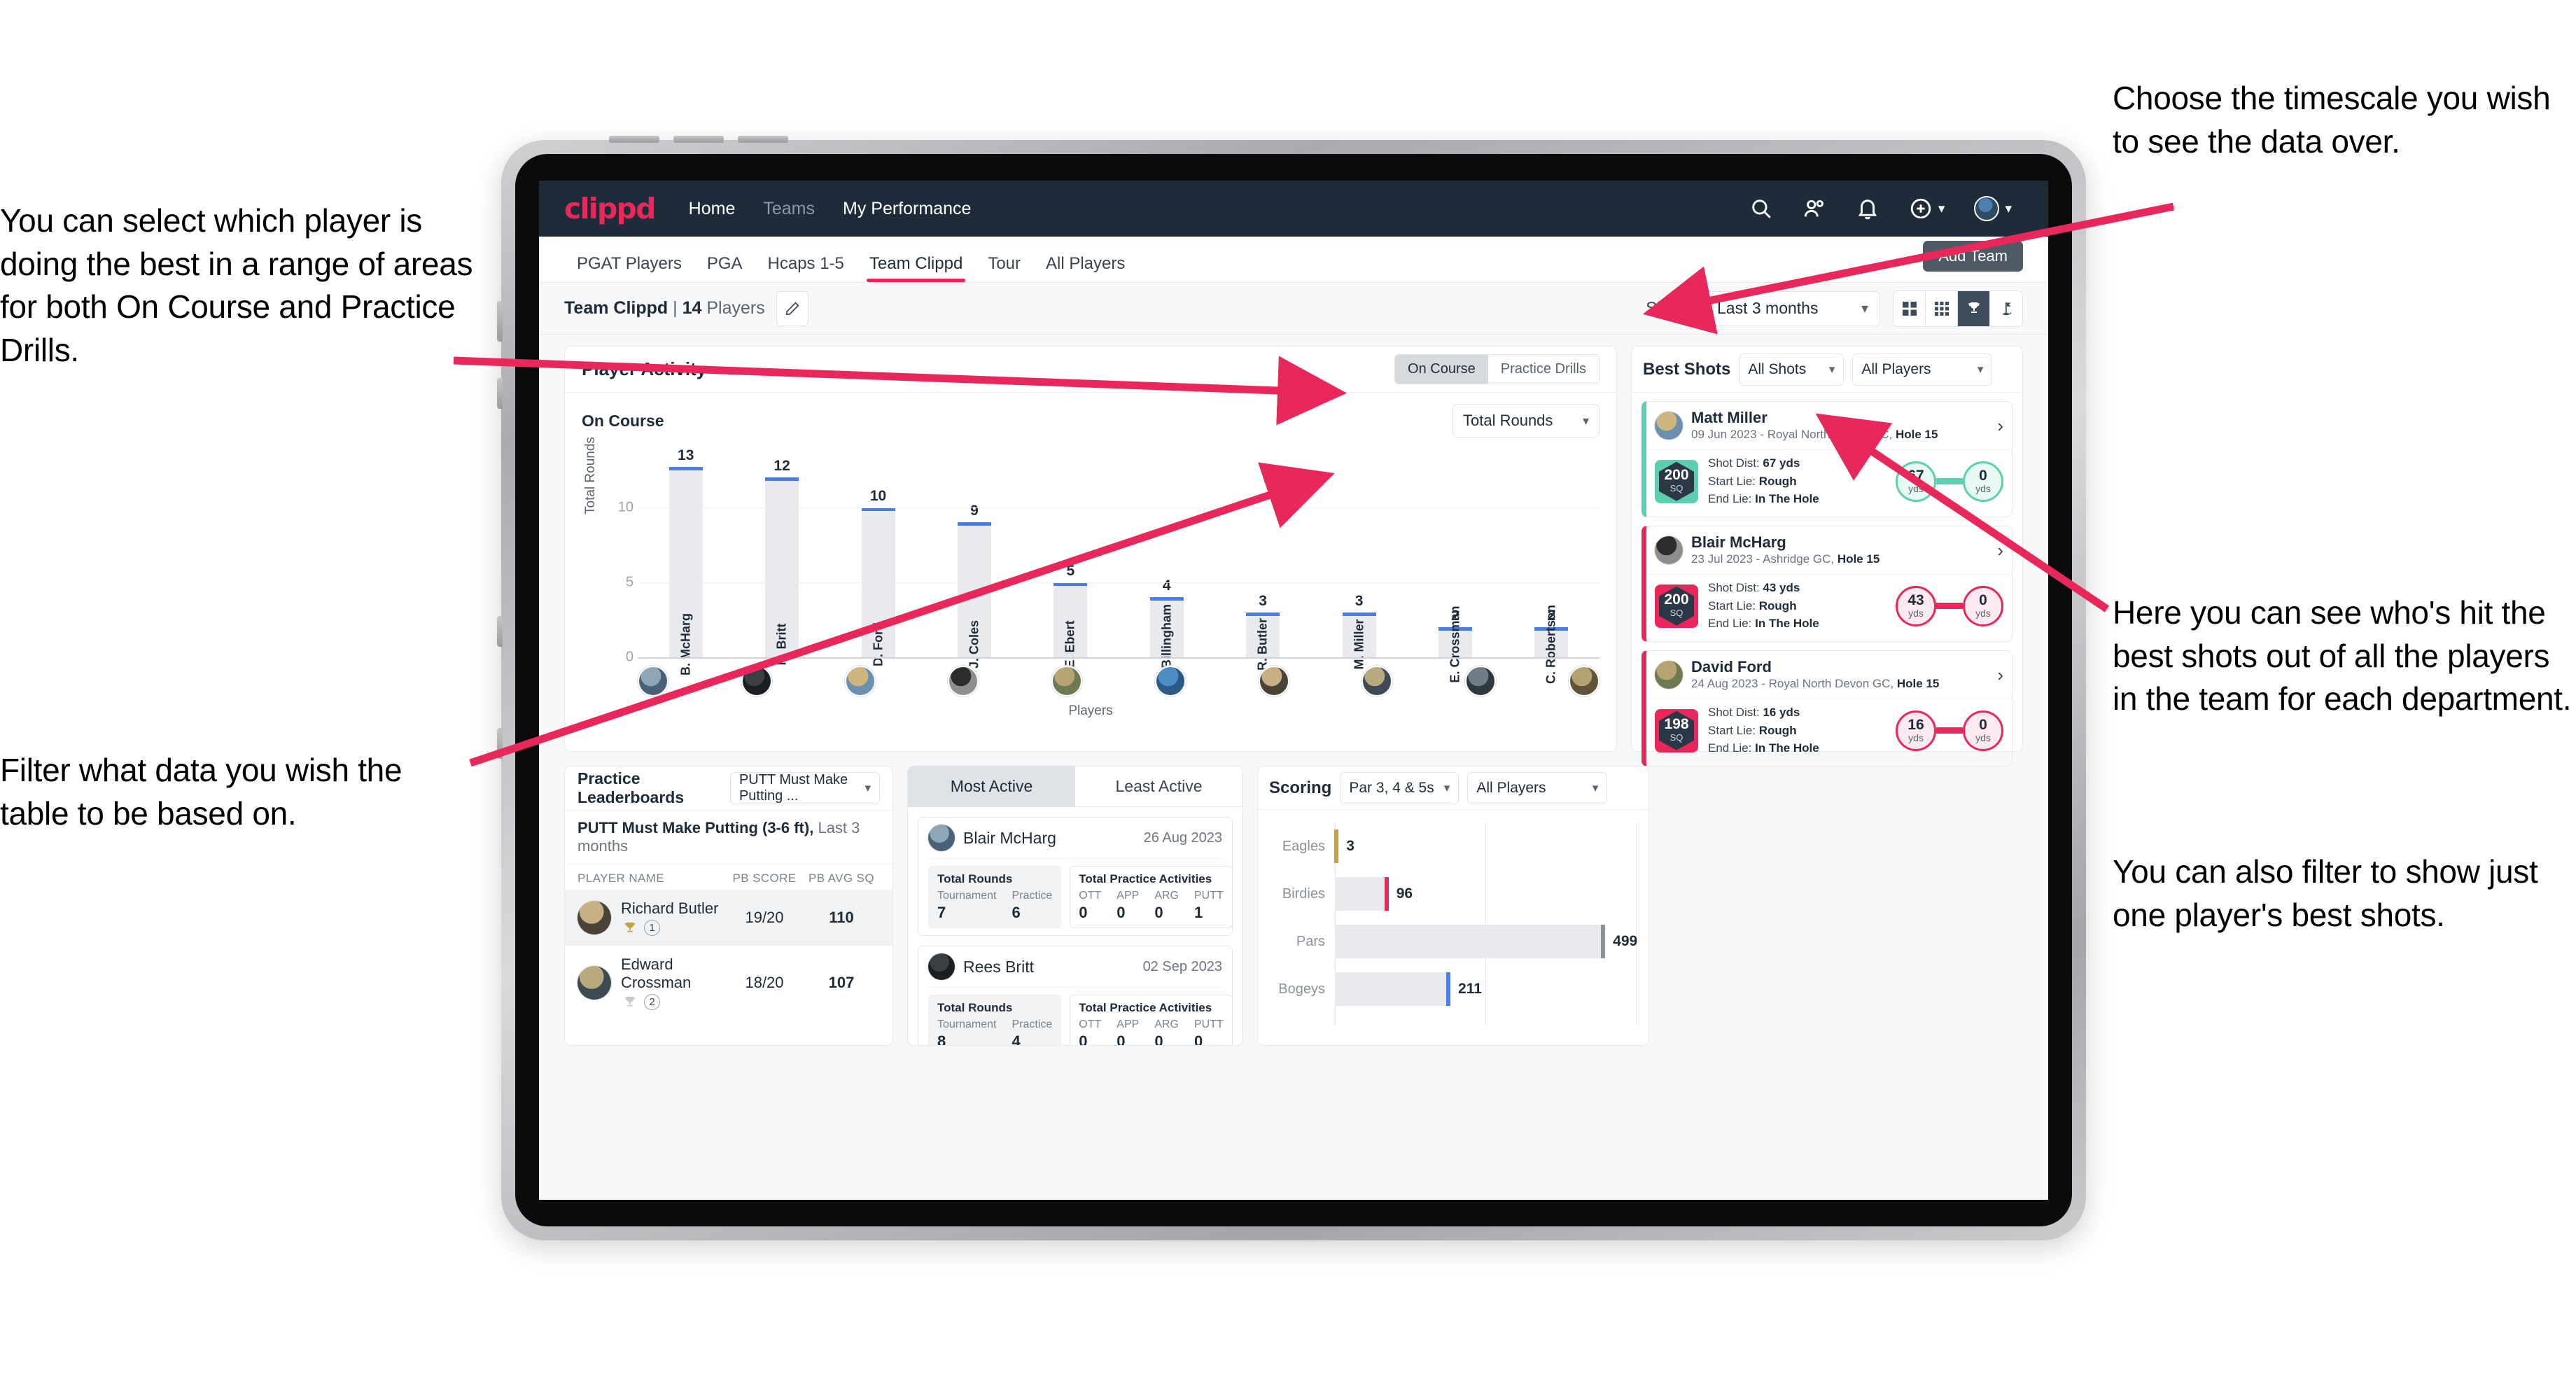 This screenshot has height=1386, width=2576. What do you see at coordinates (998, 966) in the screenshot?
I see `activity-player-name: Rees Britt` at bounding box center [998, 966].